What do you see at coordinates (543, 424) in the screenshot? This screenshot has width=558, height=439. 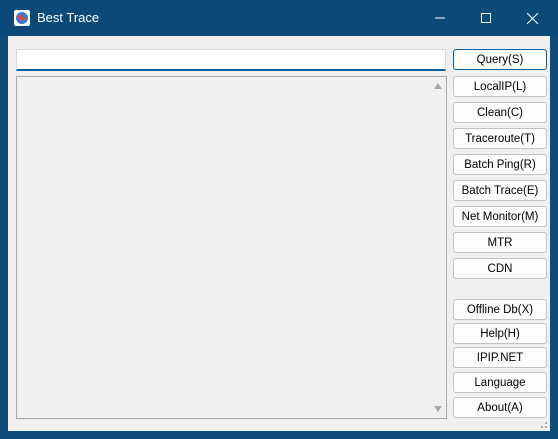 I see `resize-grip-icon` at bounding box center [543, 424].